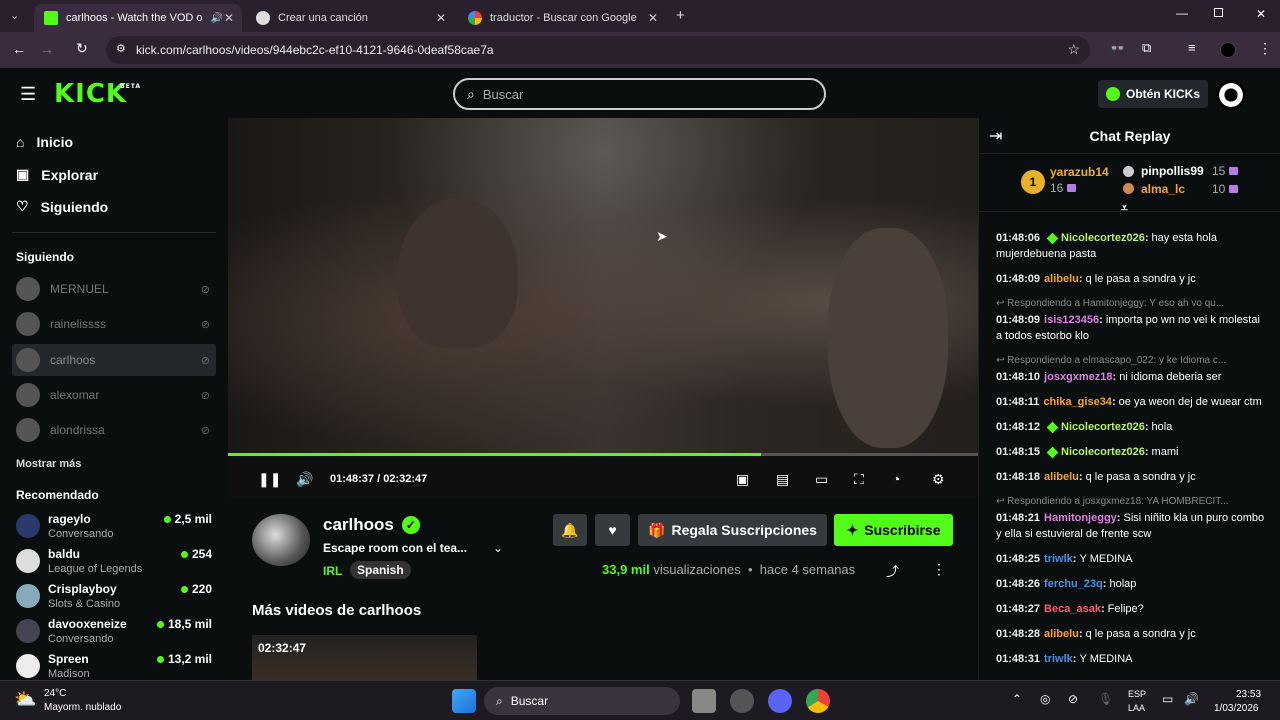 This screenshot has width=1280, height=720. Describe the element at coordinates (121, 48) in the screenshot. I see `site-info-icon: ⚙` at that location.